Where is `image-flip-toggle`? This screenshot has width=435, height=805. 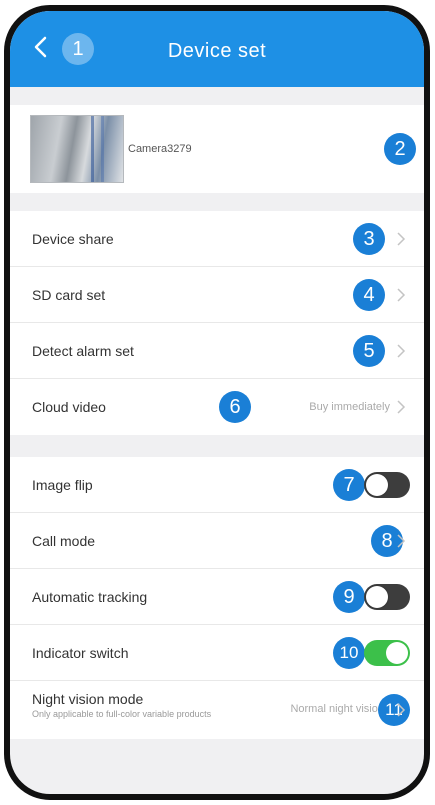
image-flip-toggle is located at coordinates (387, 484).